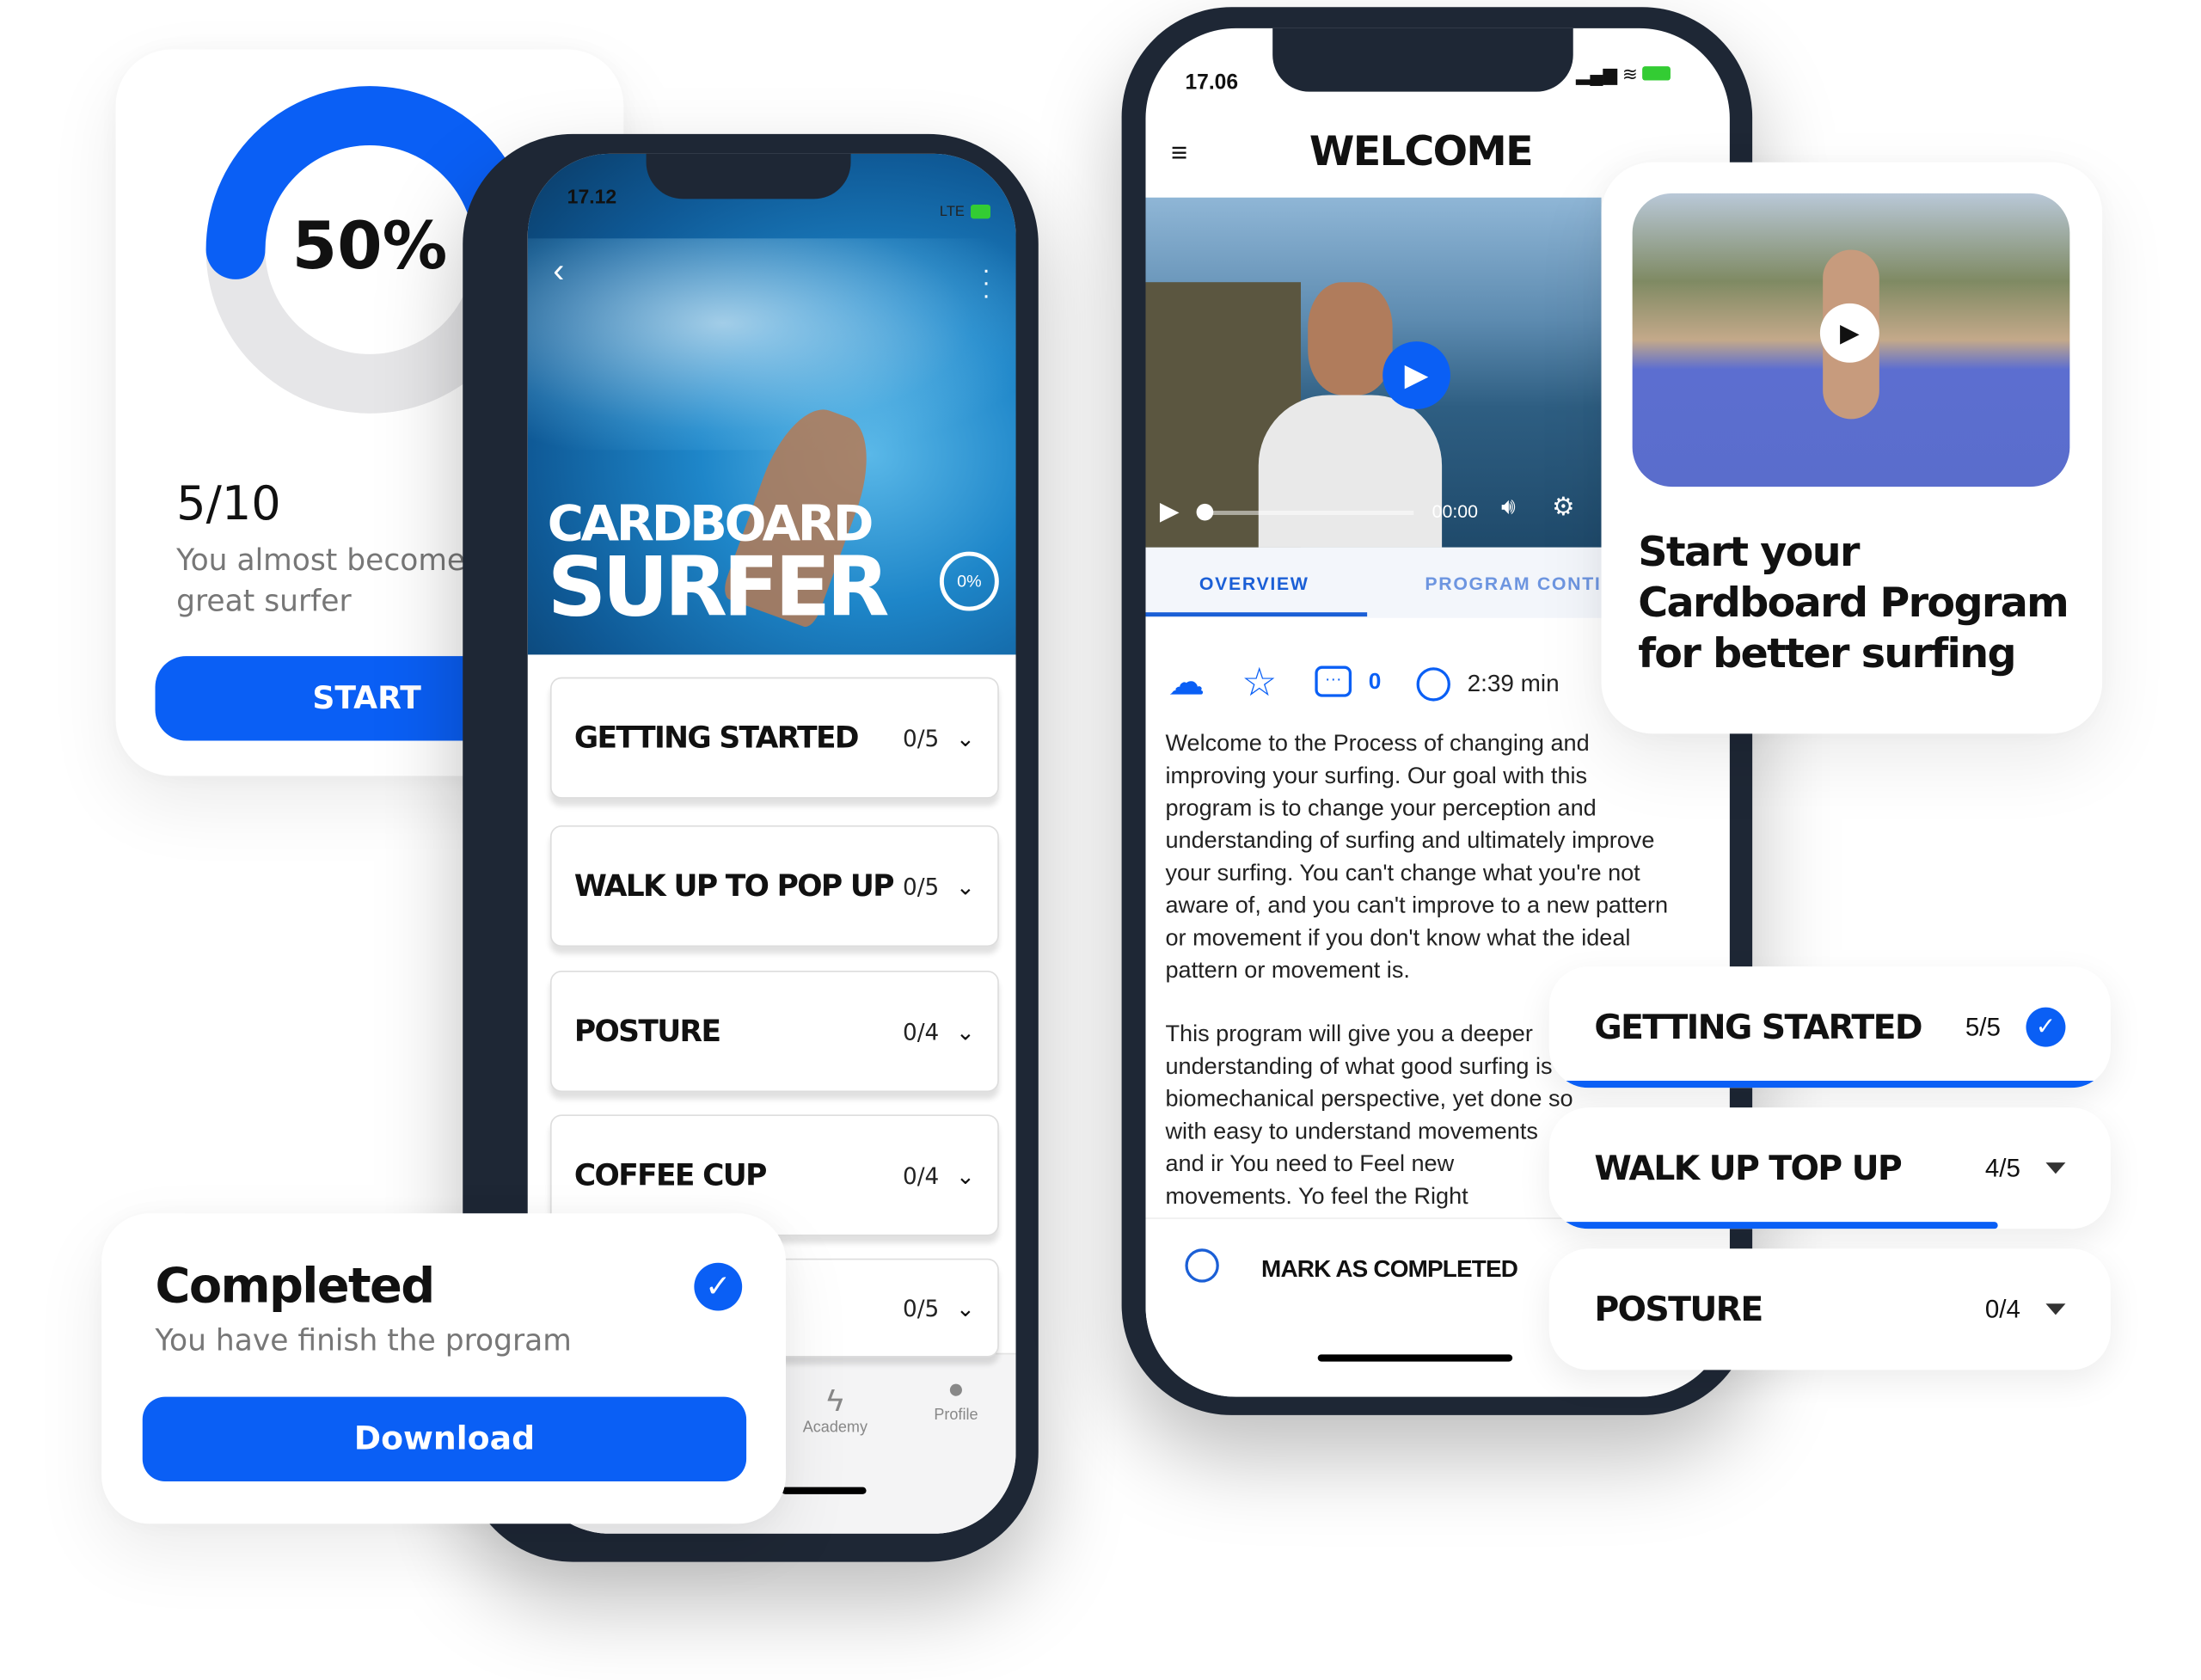  What do you see at coordinates (834, 1401) in the screenshot?
I see `lightning-icon: ϟ` at bounding box center [834, 1401].